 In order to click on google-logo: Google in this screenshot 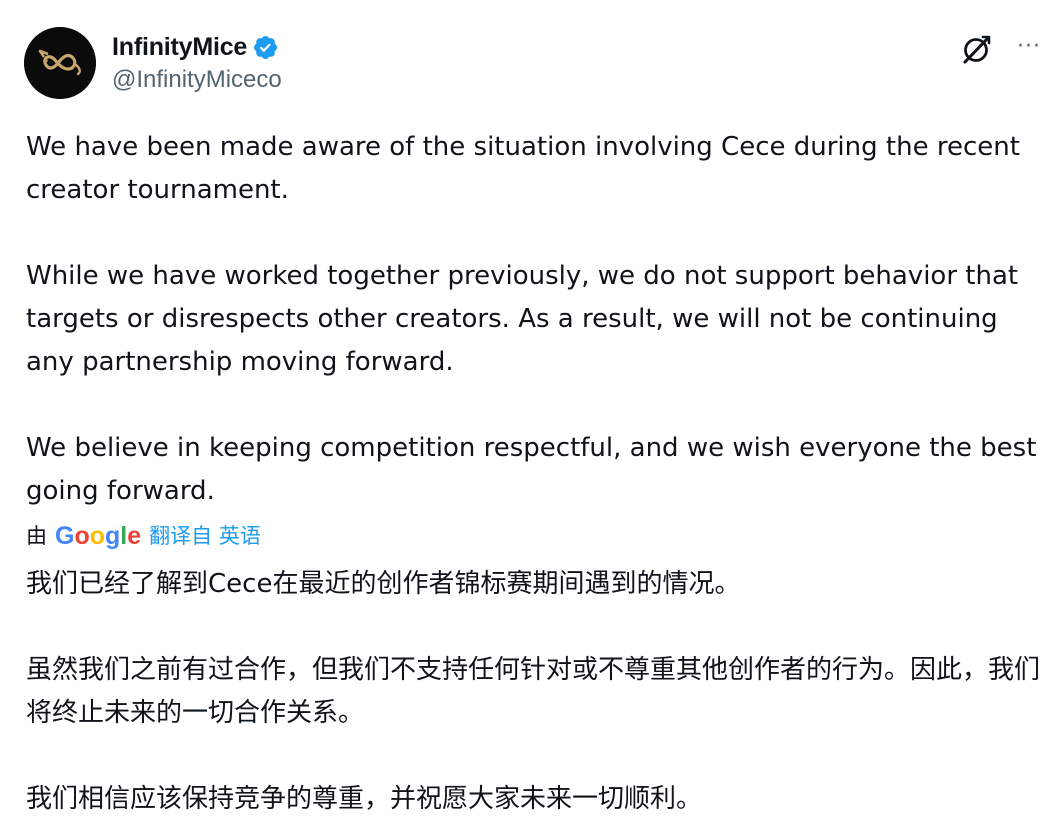, I will do `click(98, 536)`.